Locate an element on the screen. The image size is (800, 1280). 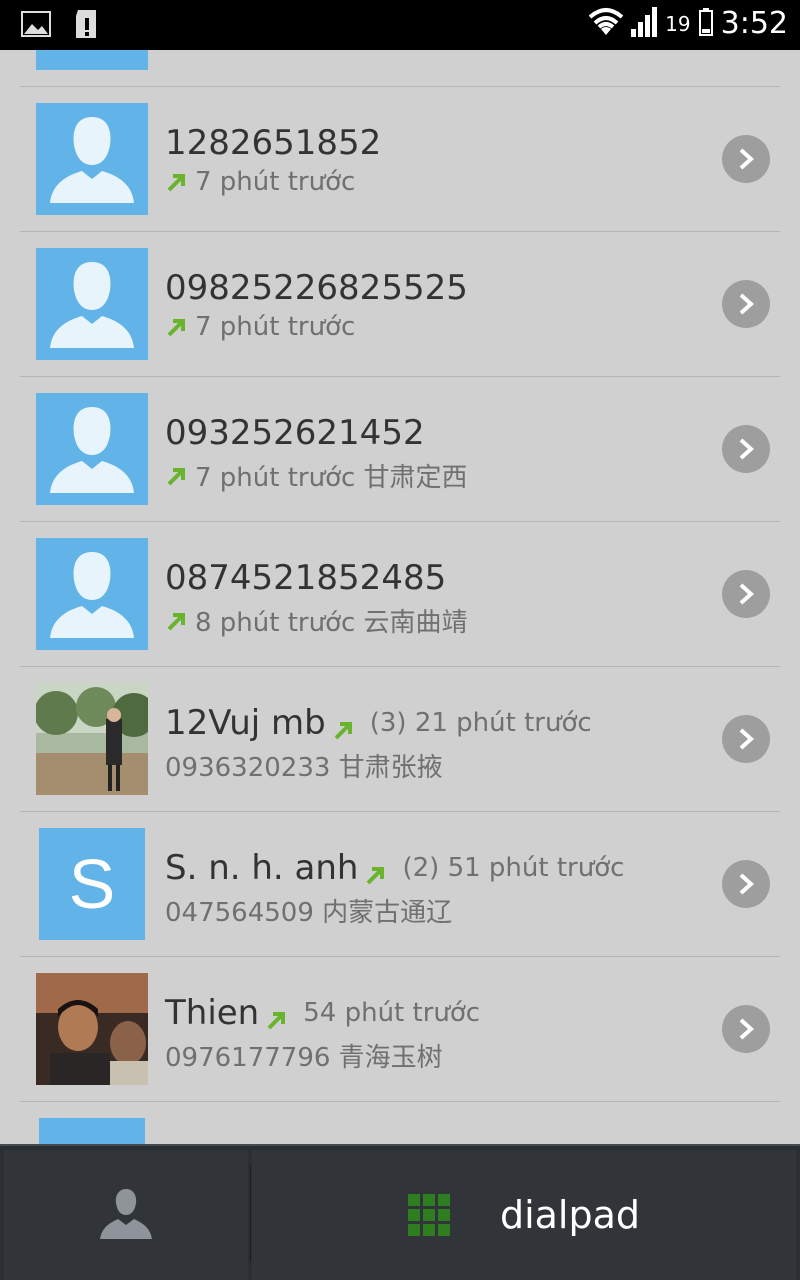
bottom-bar: dialpad is located at coordinates (400, 1212).